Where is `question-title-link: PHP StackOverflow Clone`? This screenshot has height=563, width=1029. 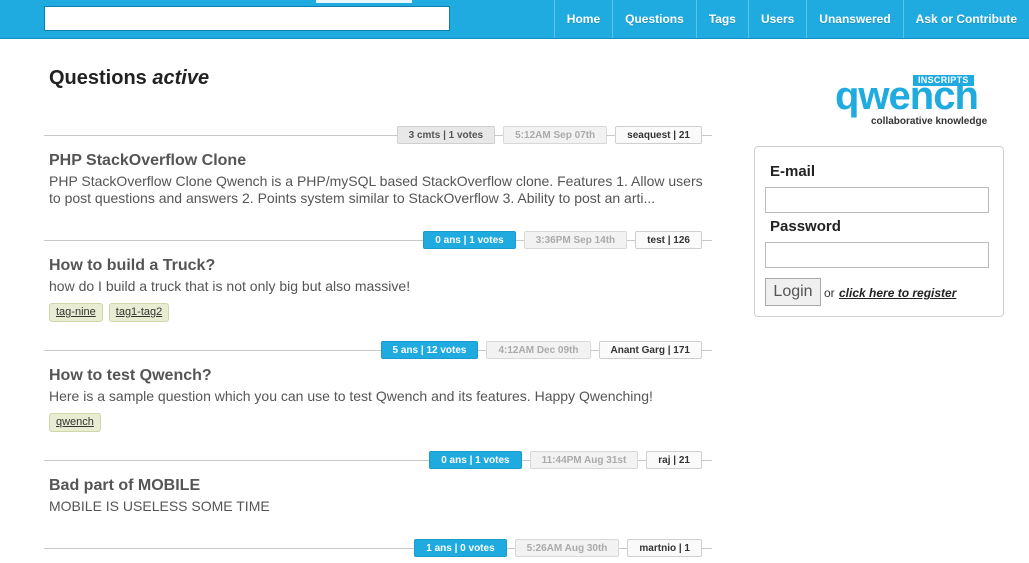 question-title-link: PHP StackOverflow Clone is located at coordinates (380, 161).